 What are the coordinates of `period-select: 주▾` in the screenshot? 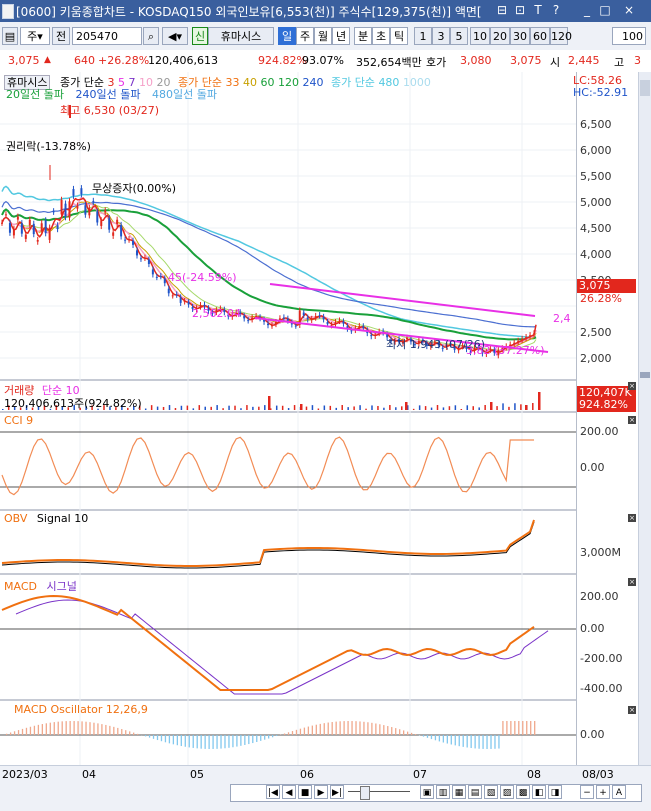 It's located at (35, 36).